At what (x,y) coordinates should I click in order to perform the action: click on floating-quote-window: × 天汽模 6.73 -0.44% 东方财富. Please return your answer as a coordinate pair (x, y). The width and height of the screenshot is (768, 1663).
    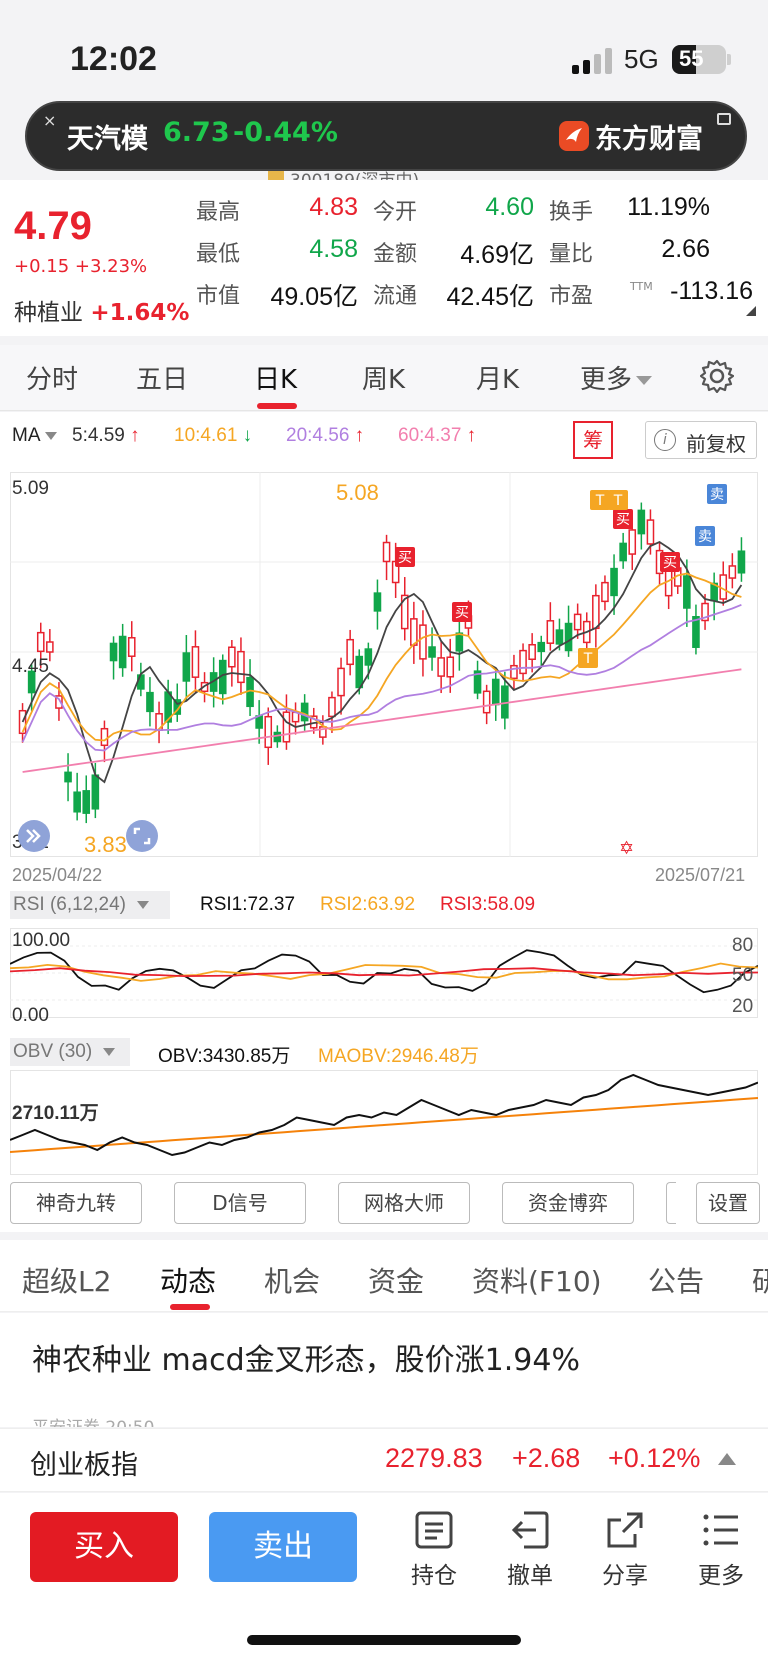
    Looking at the image, I should click on (386, 136).